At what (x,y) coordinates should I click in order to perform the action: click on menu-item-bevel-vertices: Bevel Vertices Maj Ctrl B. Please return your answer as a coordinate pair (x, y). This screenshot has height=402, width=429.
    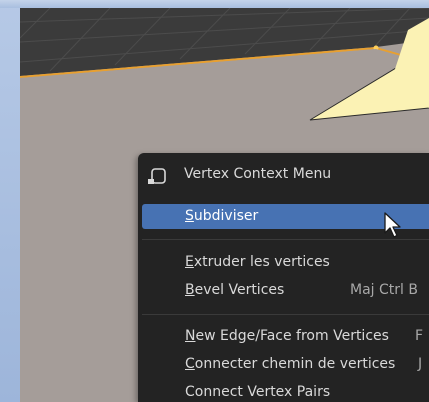
    Looking at the image, I should click on (285, 290).